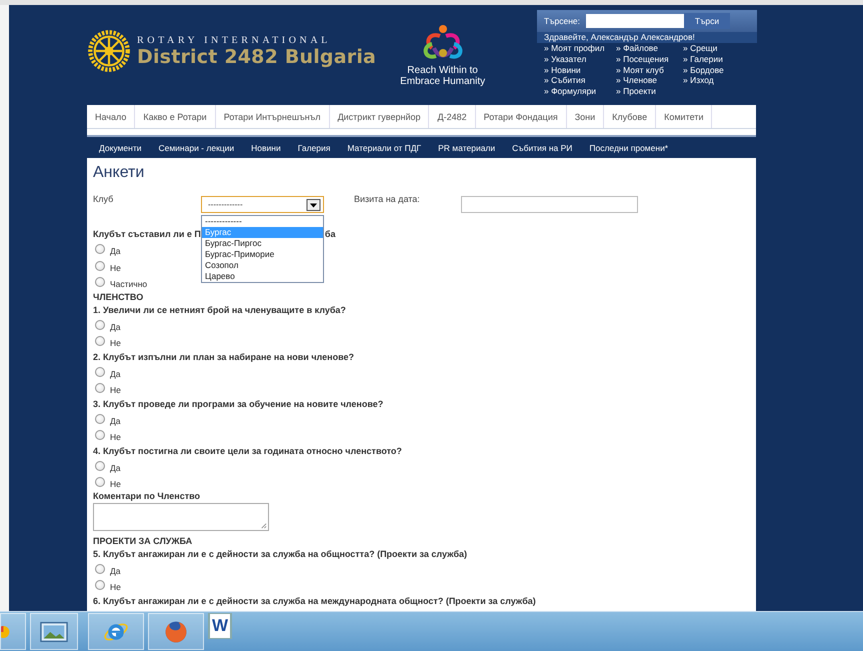 The width and height of the screenshot is (863, 651). I want to click on dropdown-option: Созопол, so click(262, 265).